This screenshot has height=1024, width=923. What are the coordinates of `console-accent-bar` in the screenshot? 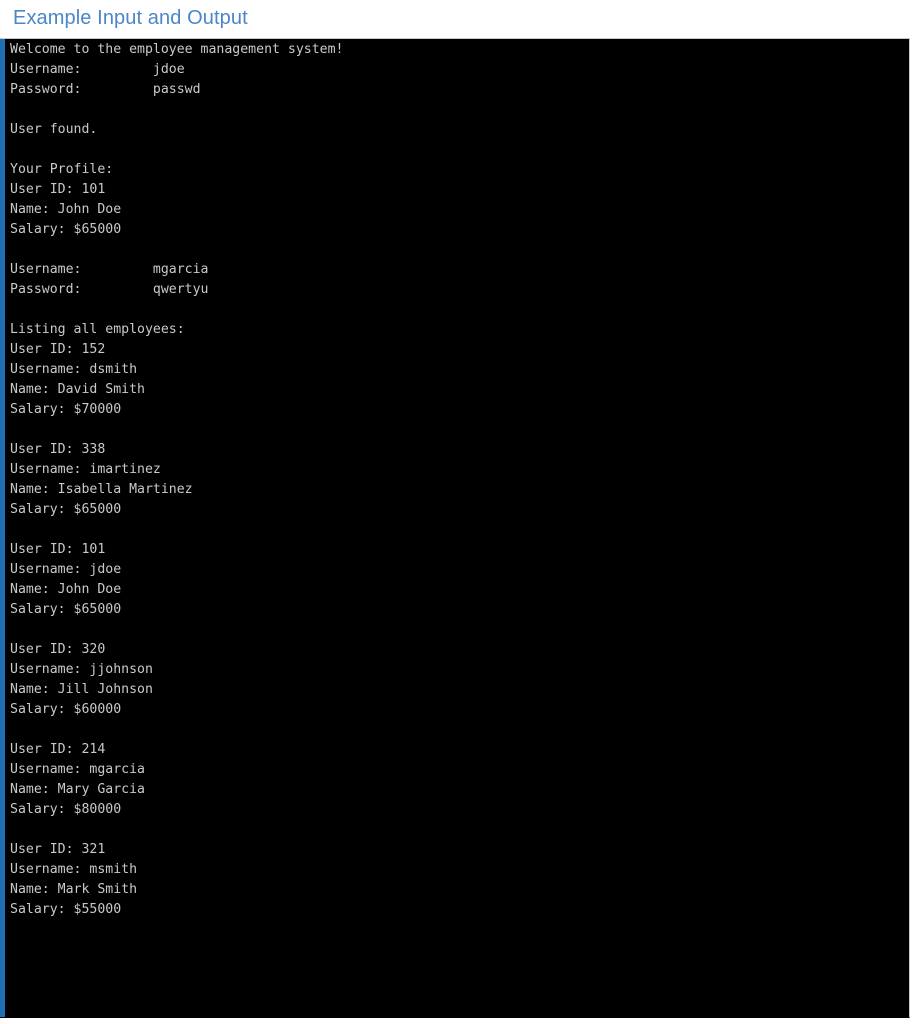 It's located at (2, 528).